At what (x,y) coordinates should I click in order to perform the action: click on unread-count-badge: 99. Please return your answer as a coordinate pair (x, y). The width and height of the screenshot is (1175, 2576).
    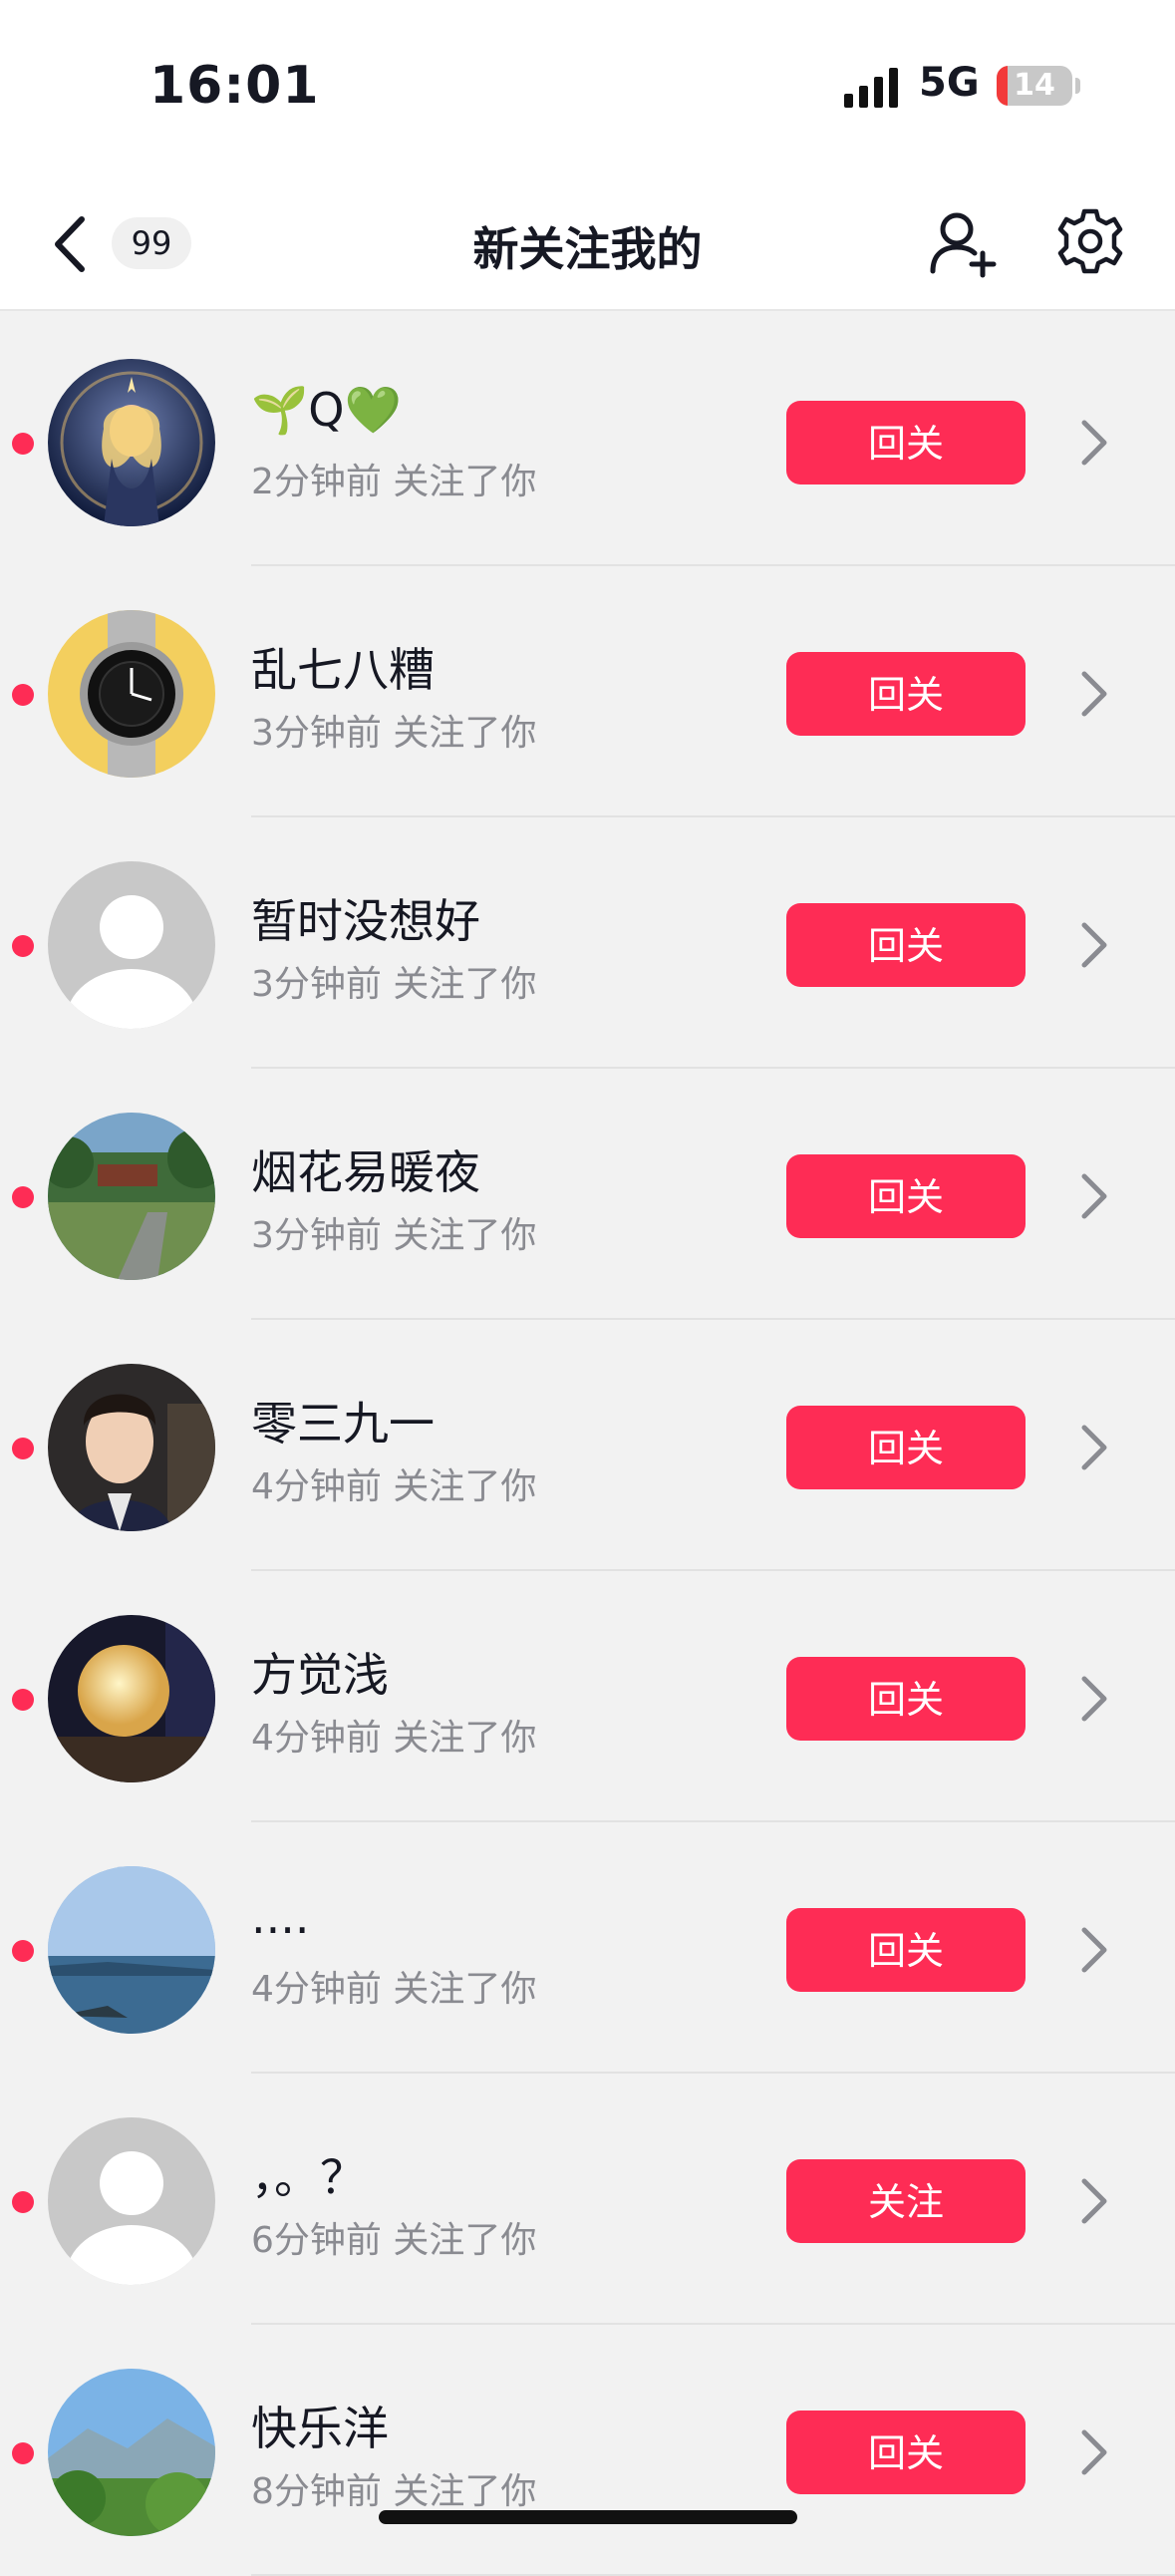
    Looking at the image, I should click on (151, 243).